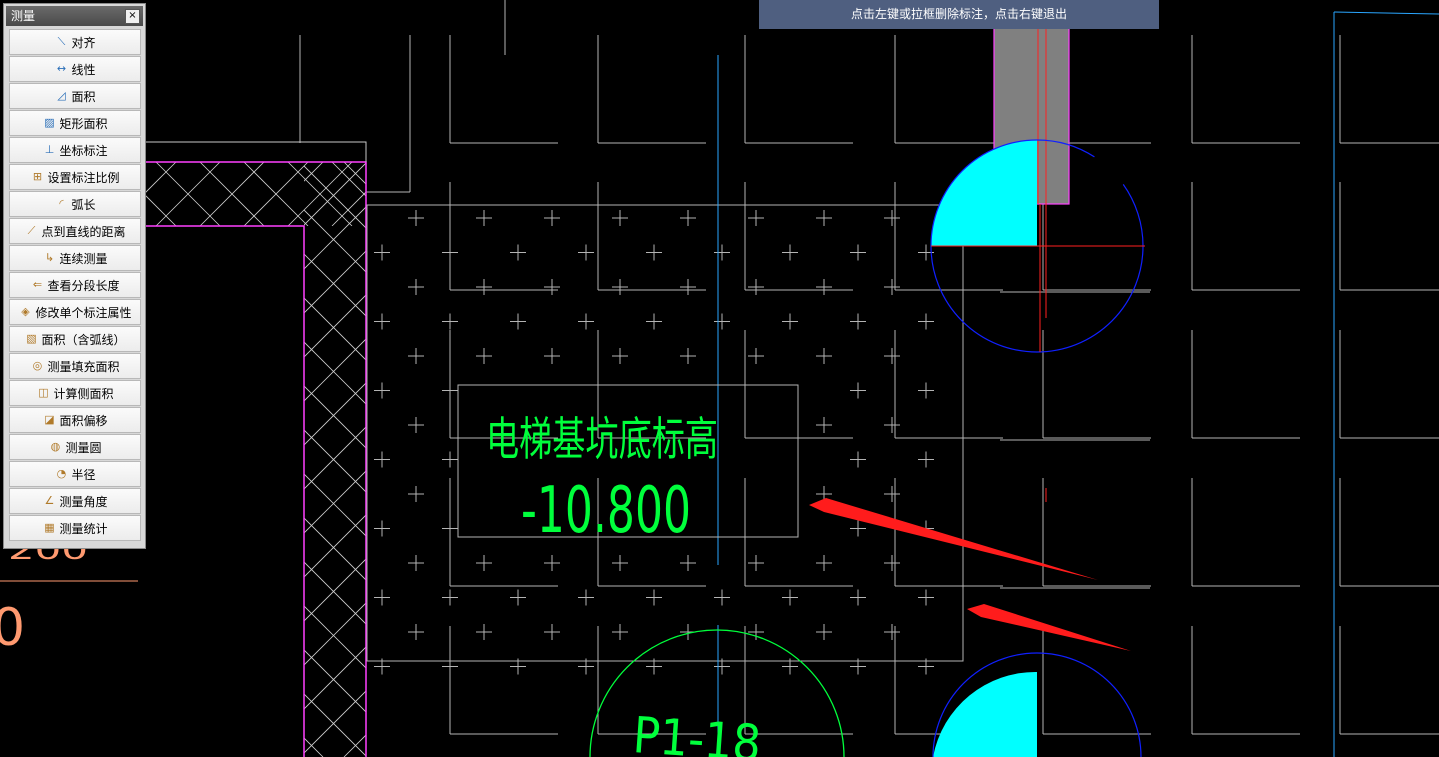 The width and height of the screenshot is (1439, 757). I want to click on tool-label: 测量圆, so click(83, 447).